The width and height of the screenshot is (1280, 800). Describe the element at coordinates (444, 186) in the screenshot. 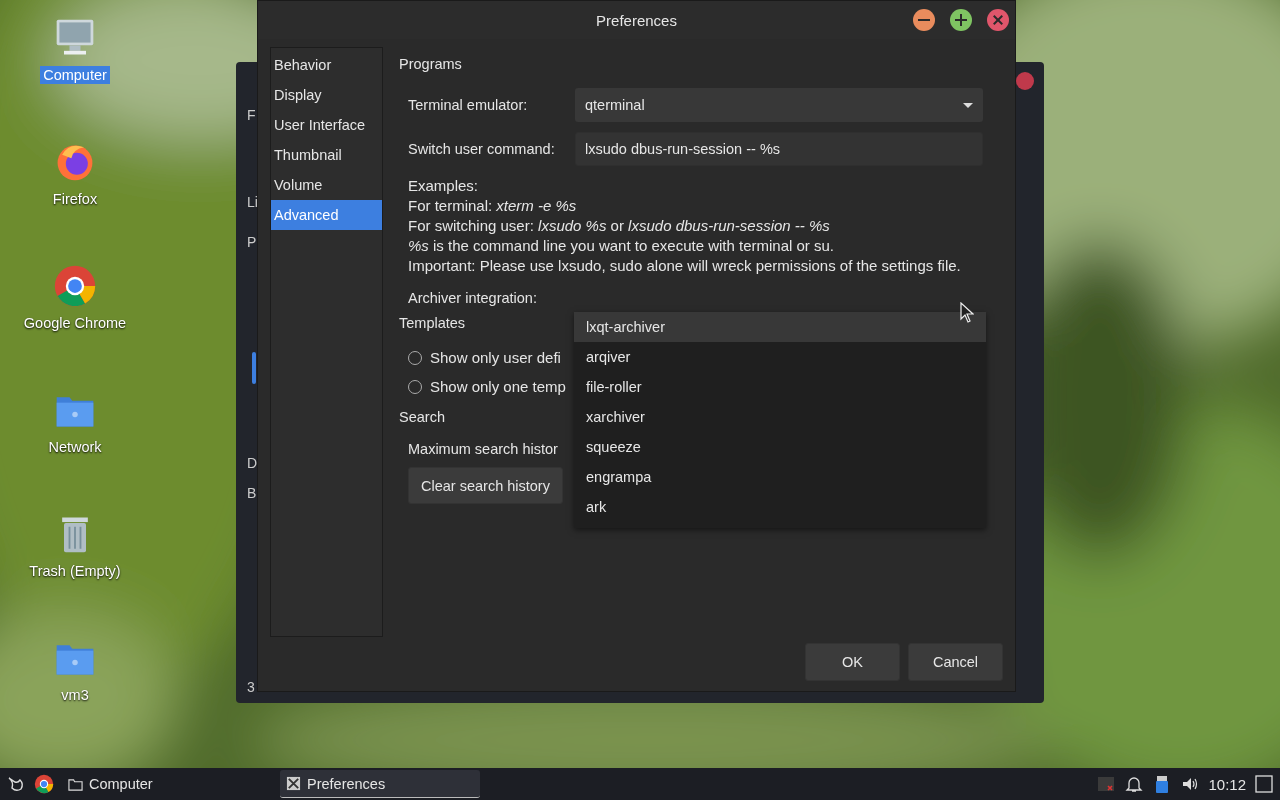

I see `help-text: Examples:` at that location.